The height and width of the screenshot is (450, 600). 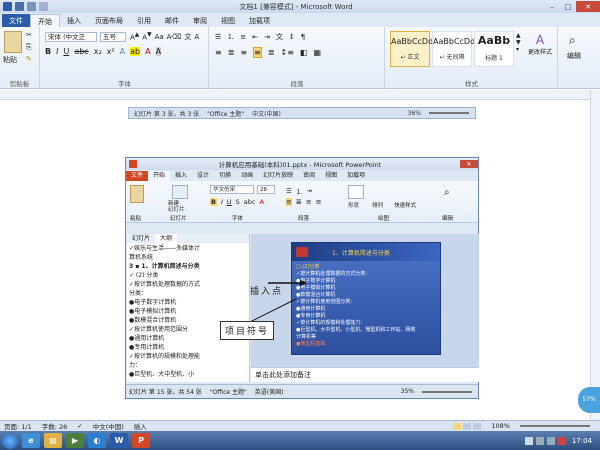 I want to click on reading-icon, so click(x=467, y=426).